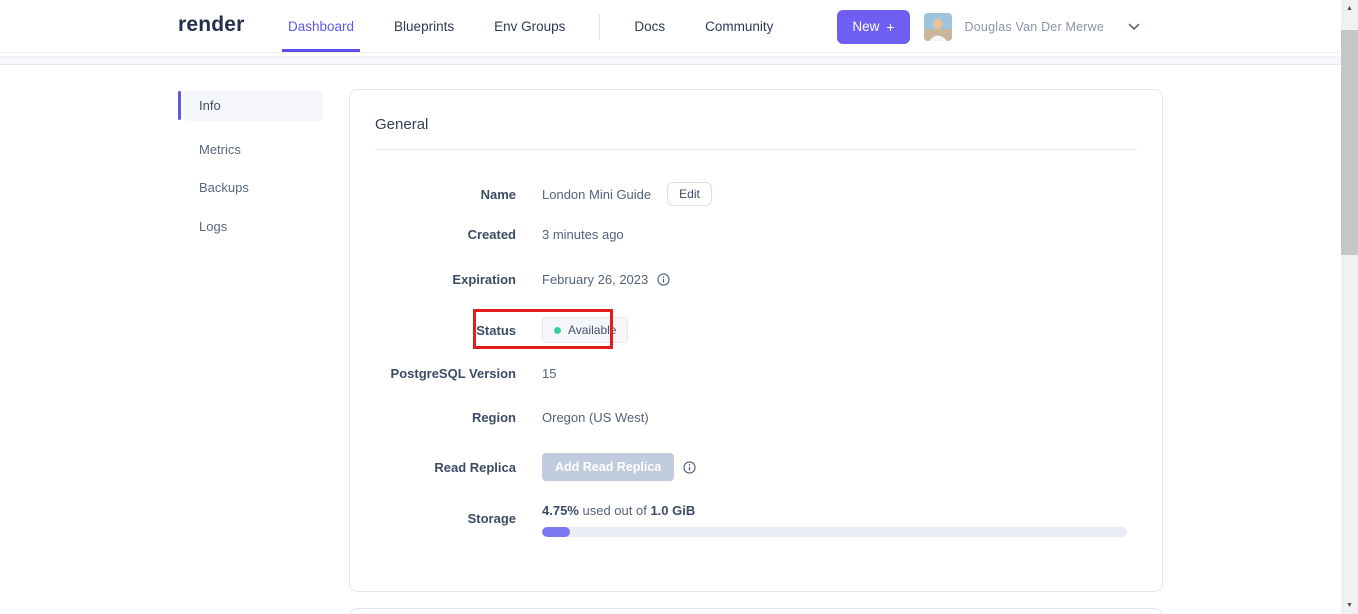  I want to click on created-row: Created 3 minutes ago, so click(487, 234).